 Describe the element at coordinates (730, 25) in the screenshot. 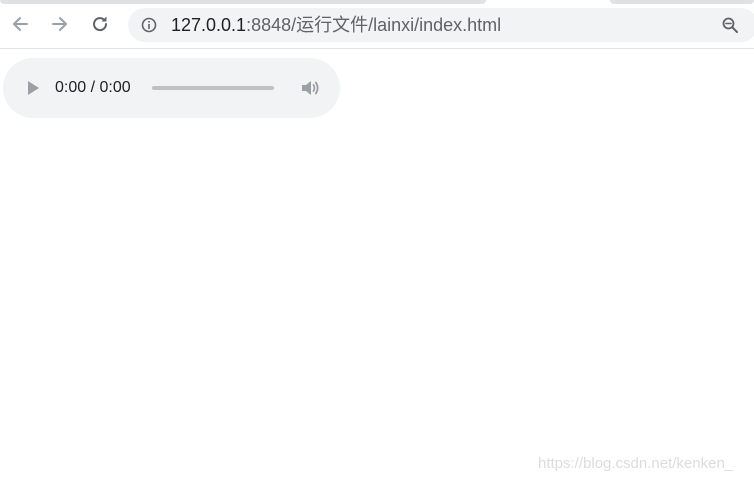

I see `zoom-icon` at that location.